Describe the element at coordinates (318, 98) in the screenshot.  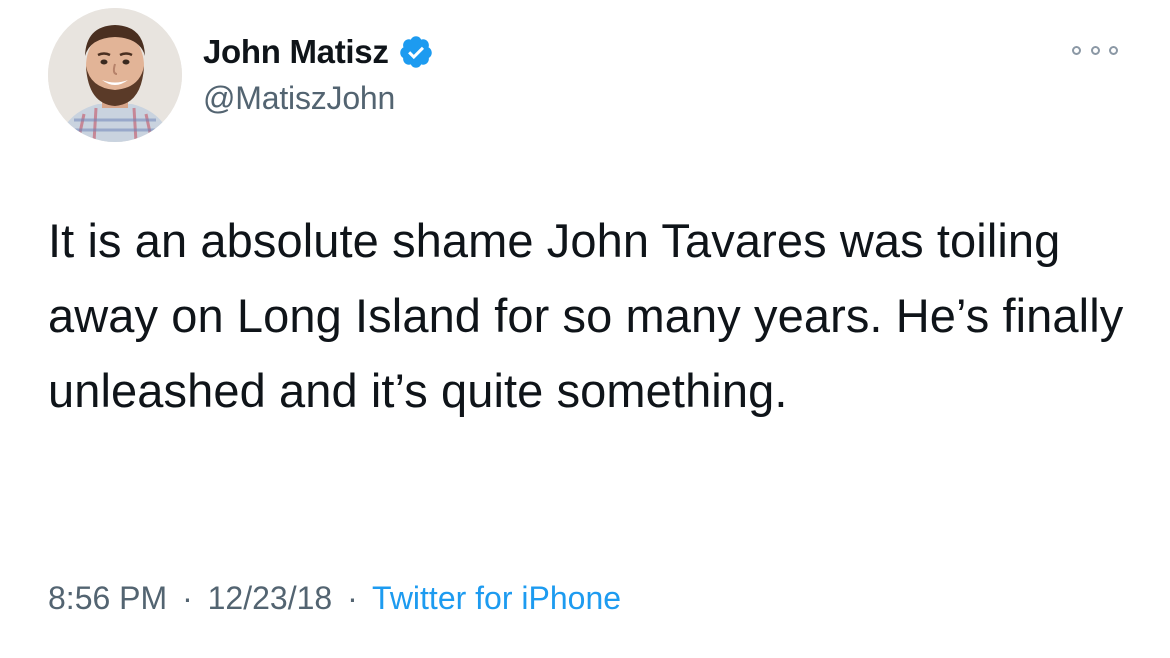
I see `handle: @MatiszJohn` at that location.